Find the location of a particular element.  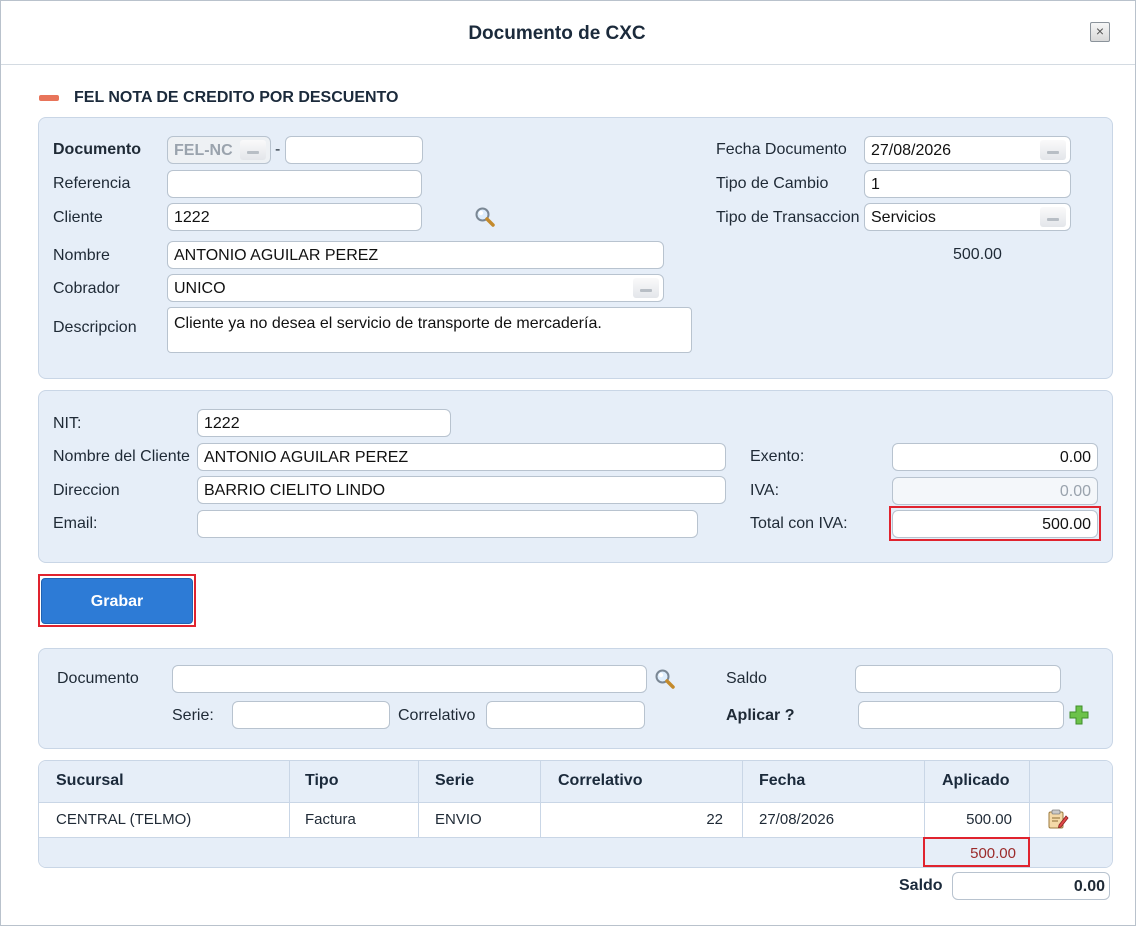

fecha-documento-value: 27/08/2026 is located at coordinates (911, 150).